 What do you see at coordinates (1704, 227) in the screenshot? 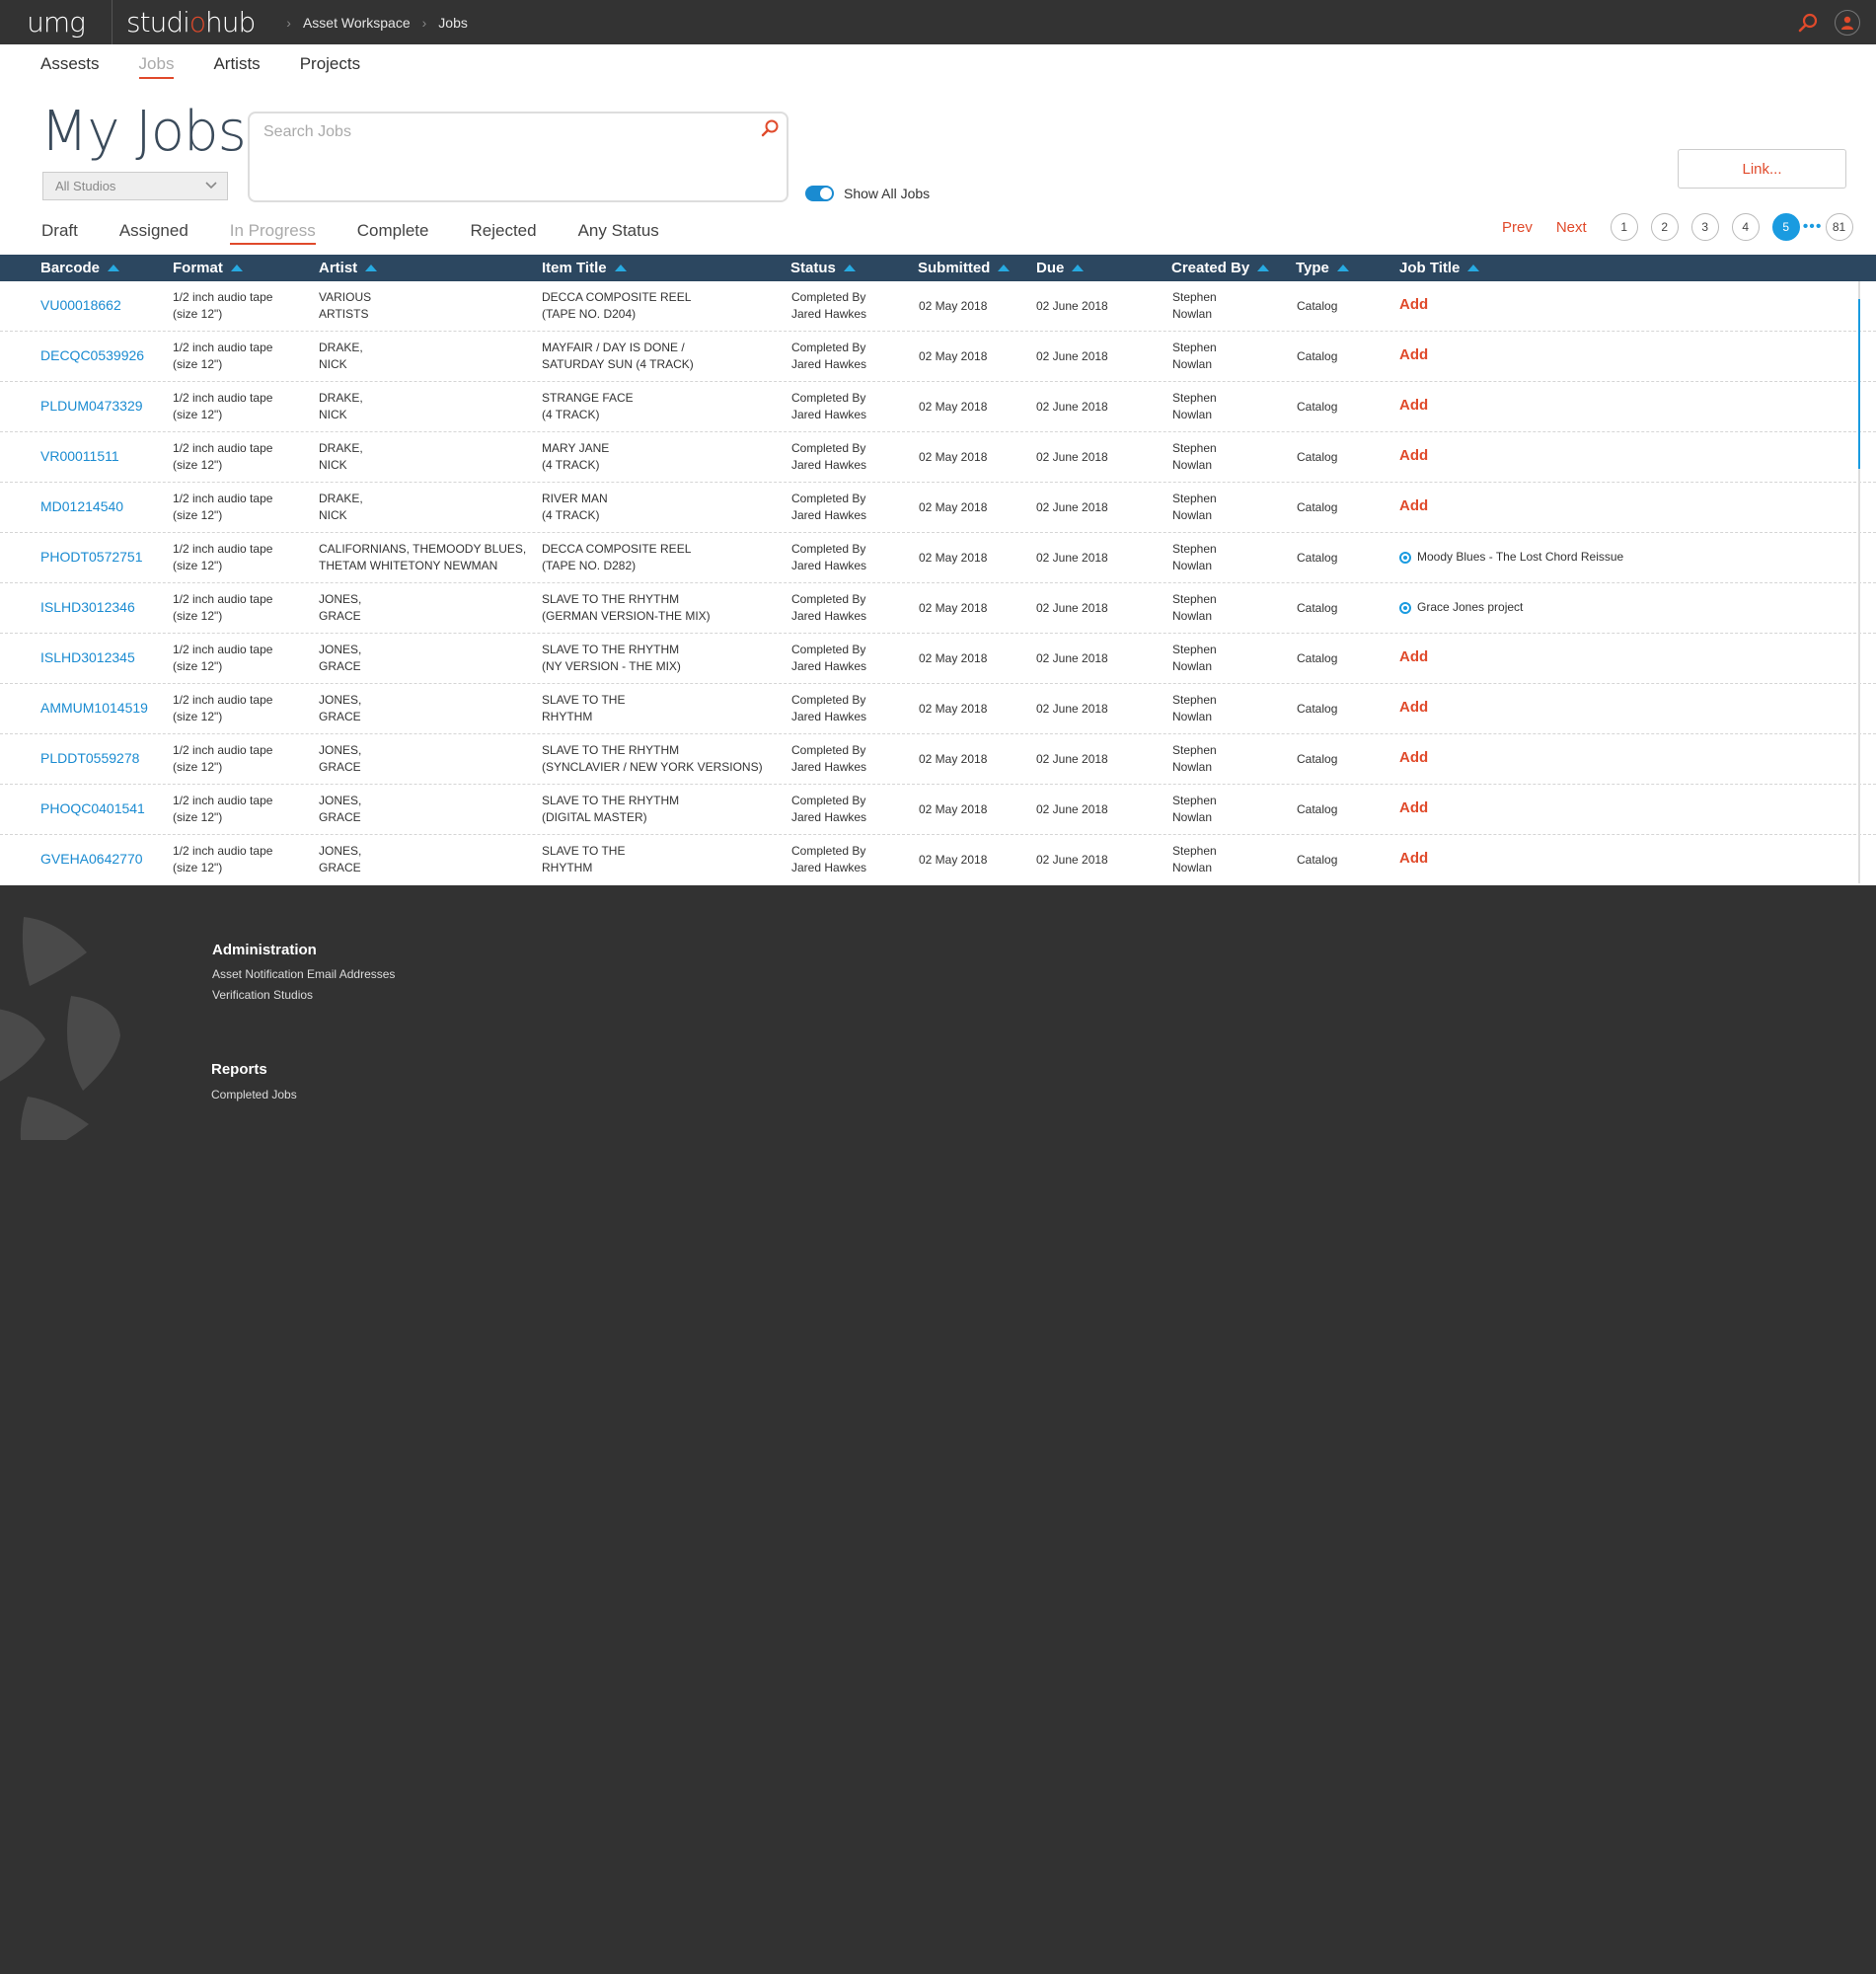
I see `page-button-3: 3` at bounding box center [1704, 227].